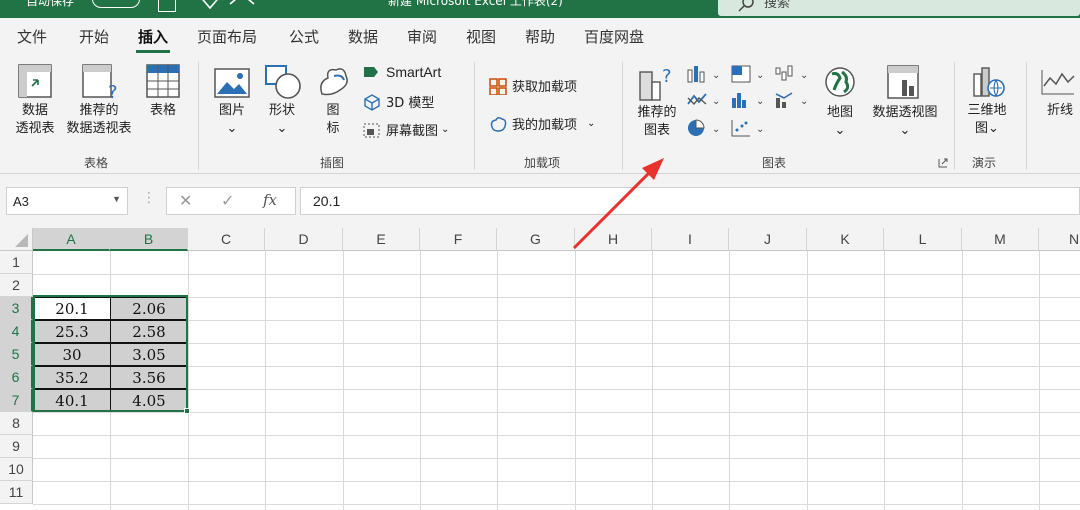  What do you see at coordinates (16, 492) in the screenshot?
I see `row-header: 11` at bounding box center [16, 492].